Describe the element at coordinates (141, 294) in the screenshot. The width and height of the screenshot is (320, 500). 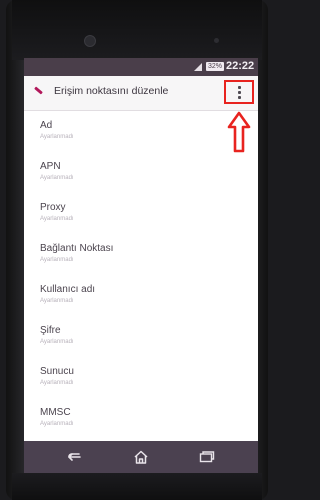
I see `list-item-username: Kullanıcı adı Ayarlanmadı` at that location.